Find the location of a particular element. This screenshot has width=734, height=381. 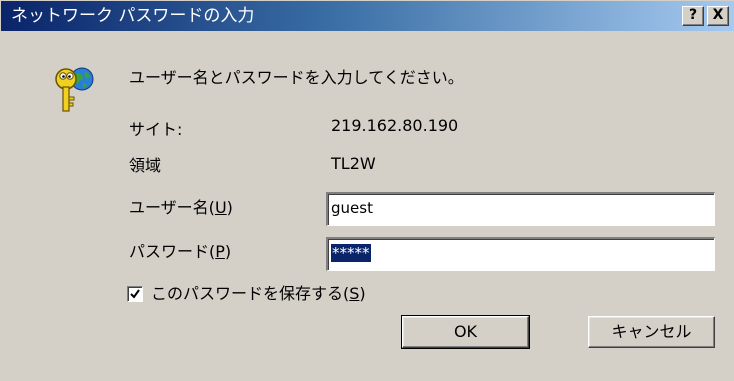

username-input: guest is located at coordinates (520, 209).